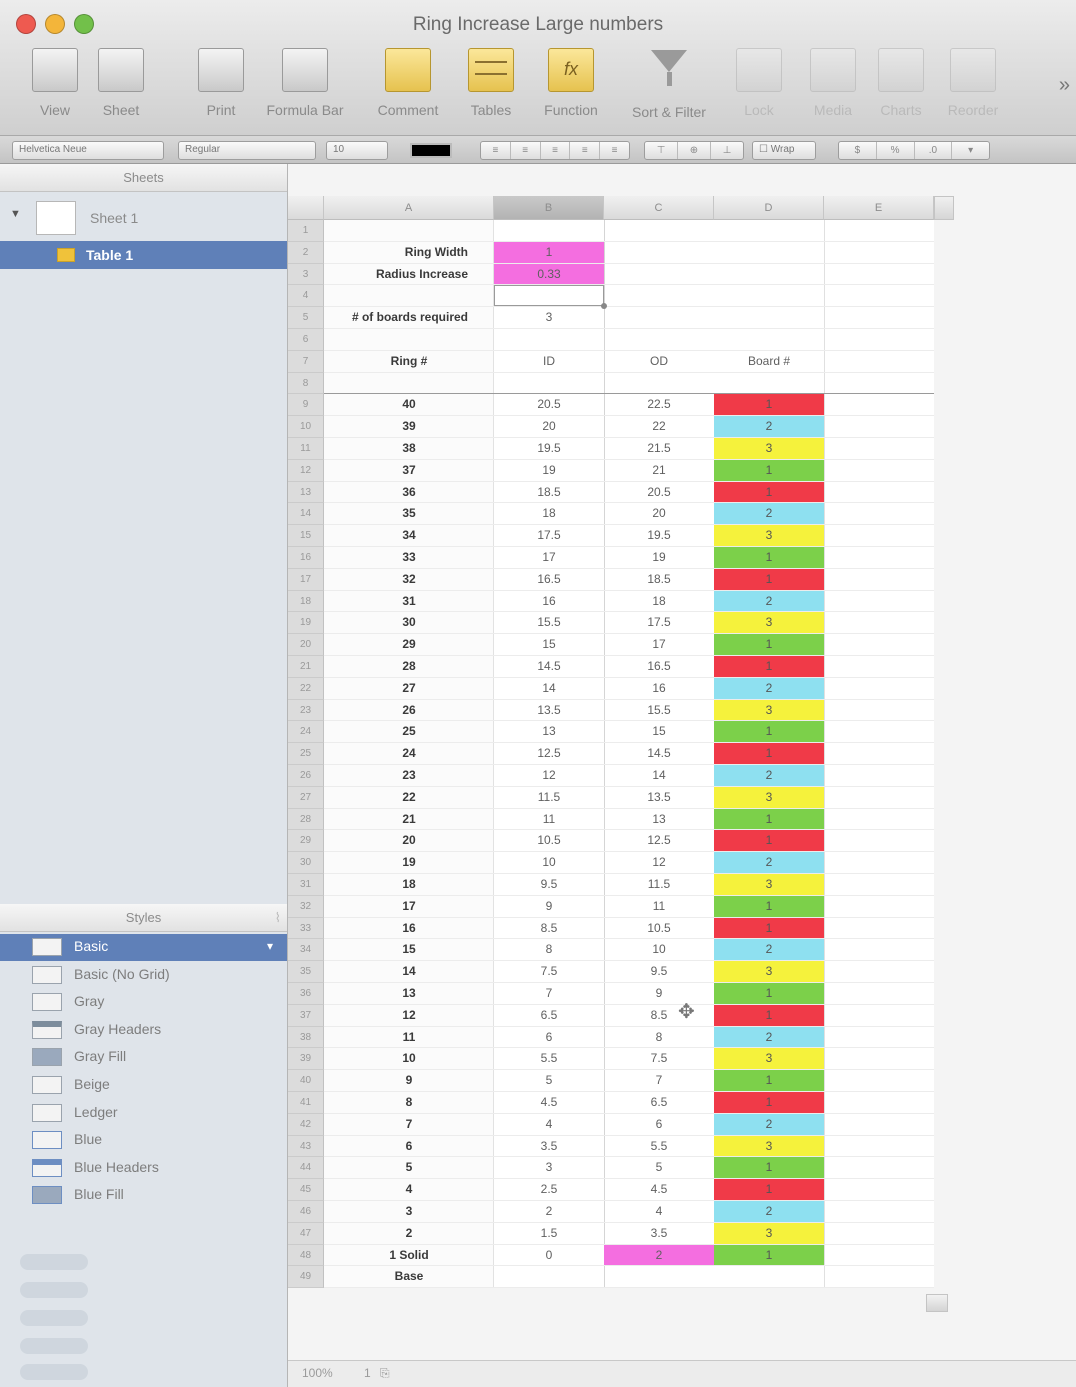 Image resolution: width=1076 pixels, height=1387 pixels. I want to click on row-header: 32, so click(306, 906).